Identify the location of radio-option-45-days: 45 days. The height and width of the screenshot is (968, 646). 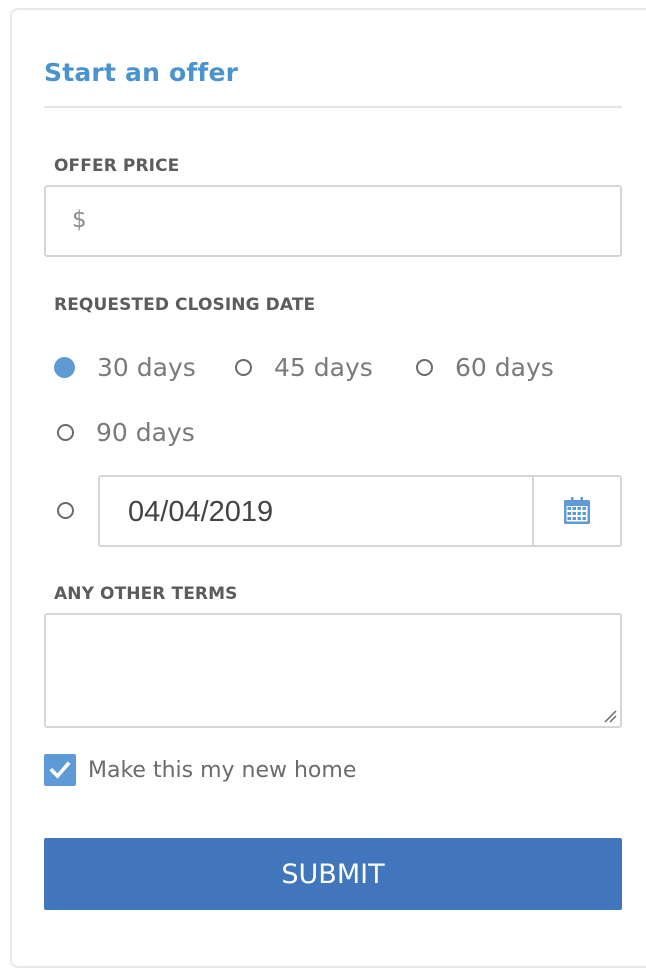
(304, 367).